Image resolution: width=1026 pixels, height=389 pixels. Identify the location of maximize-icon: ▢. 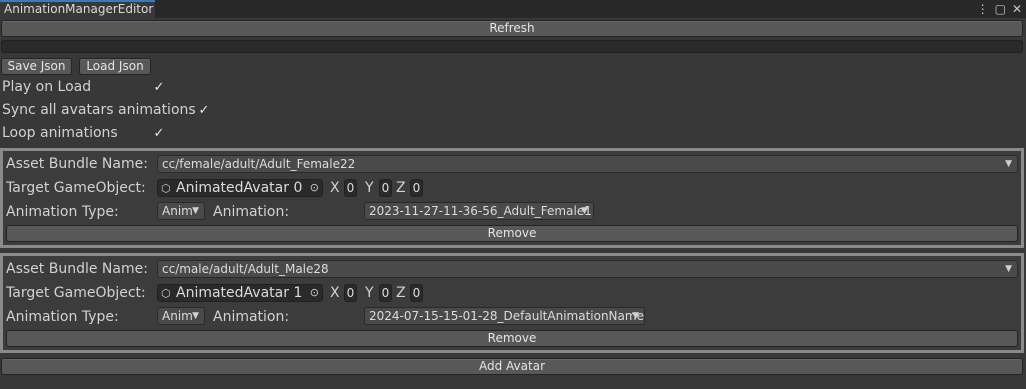
(1000, 9).